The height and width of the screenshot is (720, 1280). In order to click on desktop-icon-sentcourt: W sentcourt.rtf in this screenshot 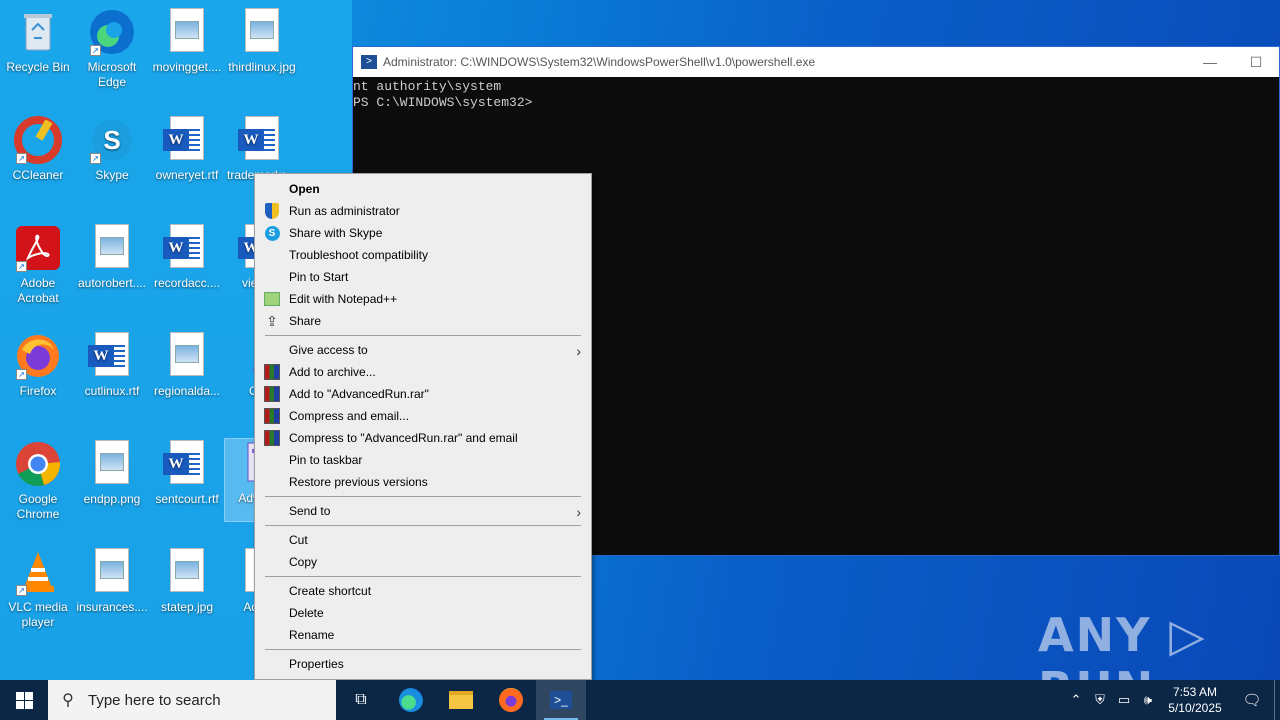, I will do `click(187, 473)`.